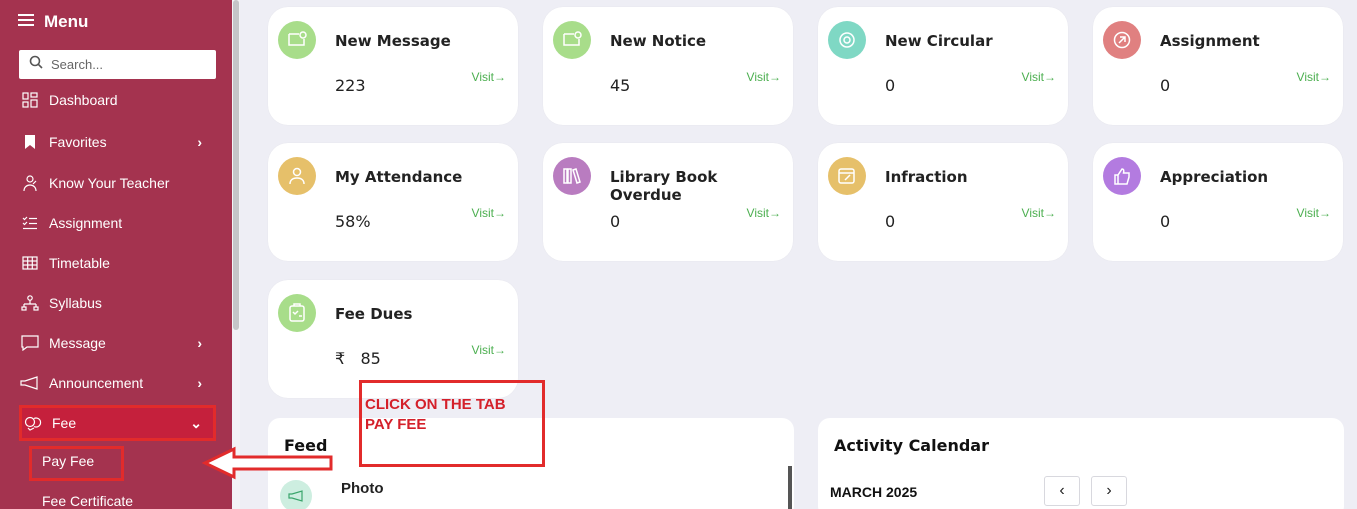  What do you see at coordinates (79, 263) in the screenshot?
I see `sidebar-item-label: Timetable` at bounding box center [79, 263].